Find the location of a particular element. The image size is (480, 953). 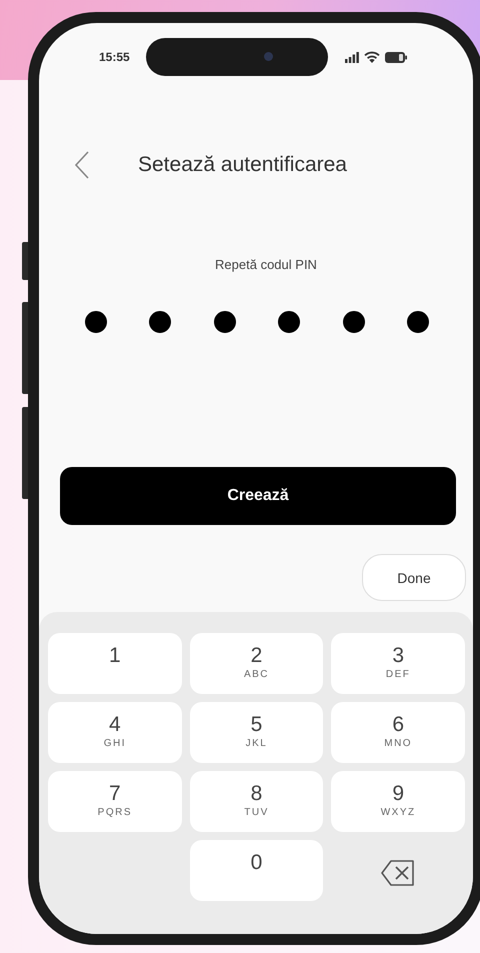

screen-title: Setează autentificarea is located at coordinates (242, 165).